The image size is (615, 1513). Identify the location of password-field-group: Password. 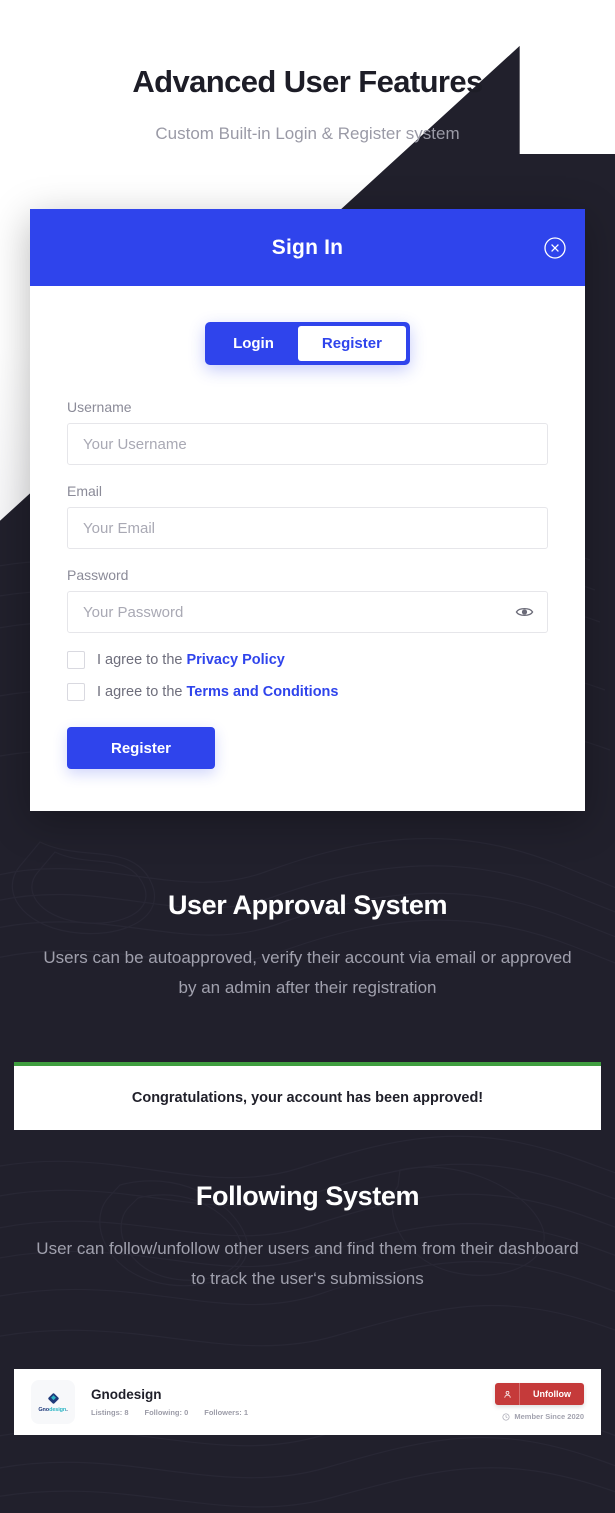
(307, 600).